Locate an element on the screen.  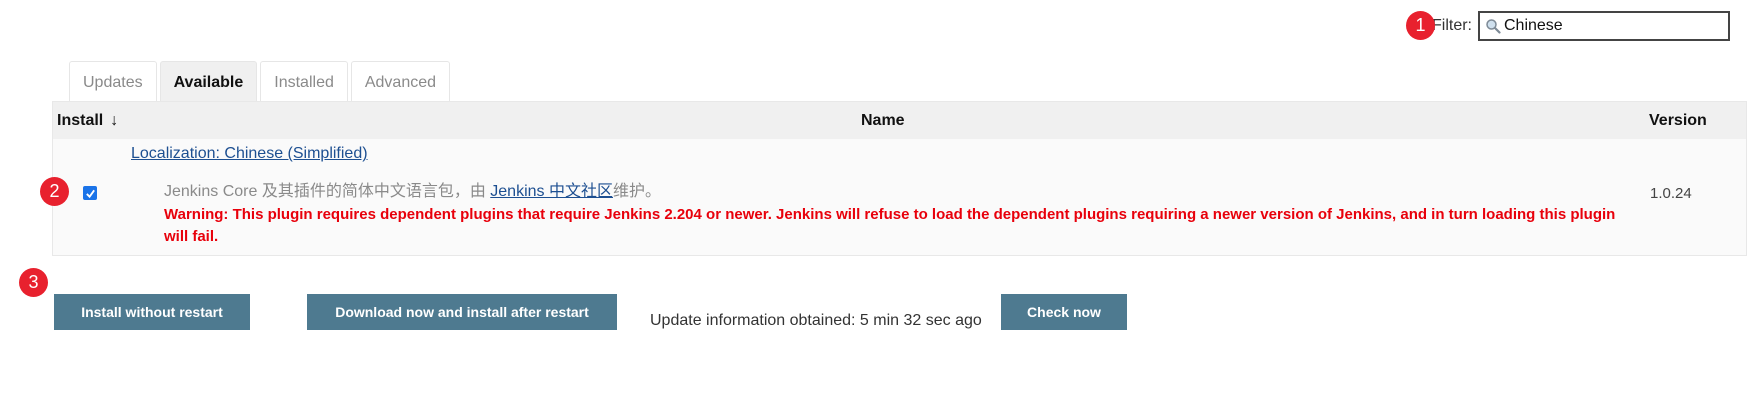
checkmark-icon is located at coordinates (90, 193).